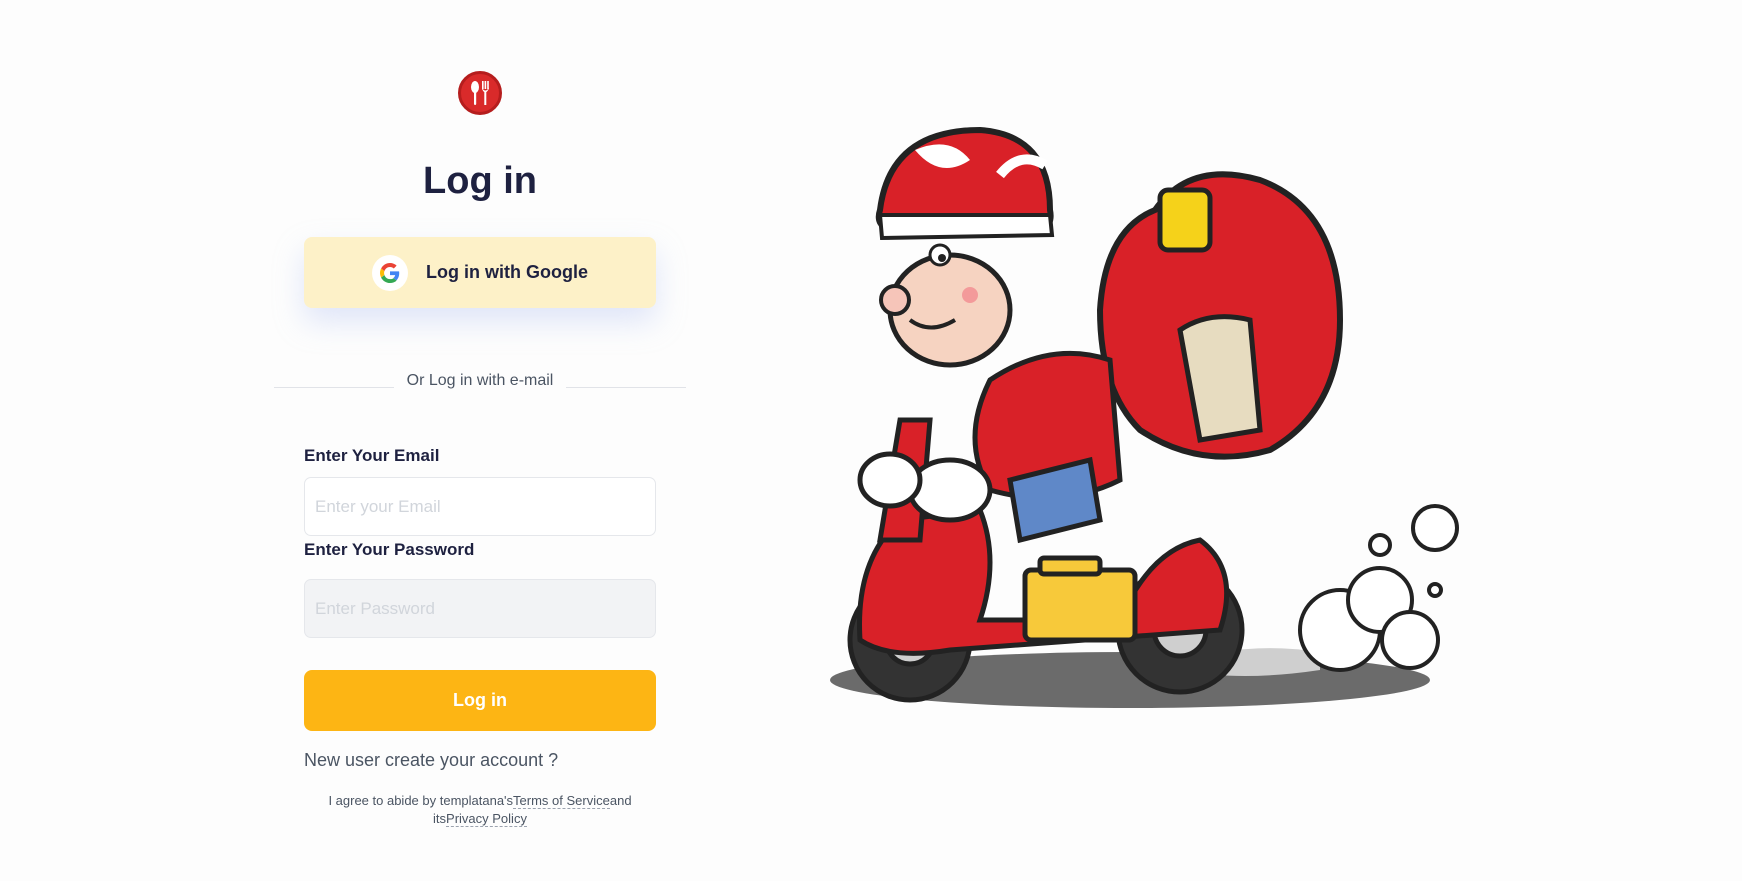 Image resolution: width=1742 pixels, height=881 pixels. What do you see at coordinates (507, 272) in the screenshot?
I see `google-login-label: Log in with Google` at bounding box center [507, 272].